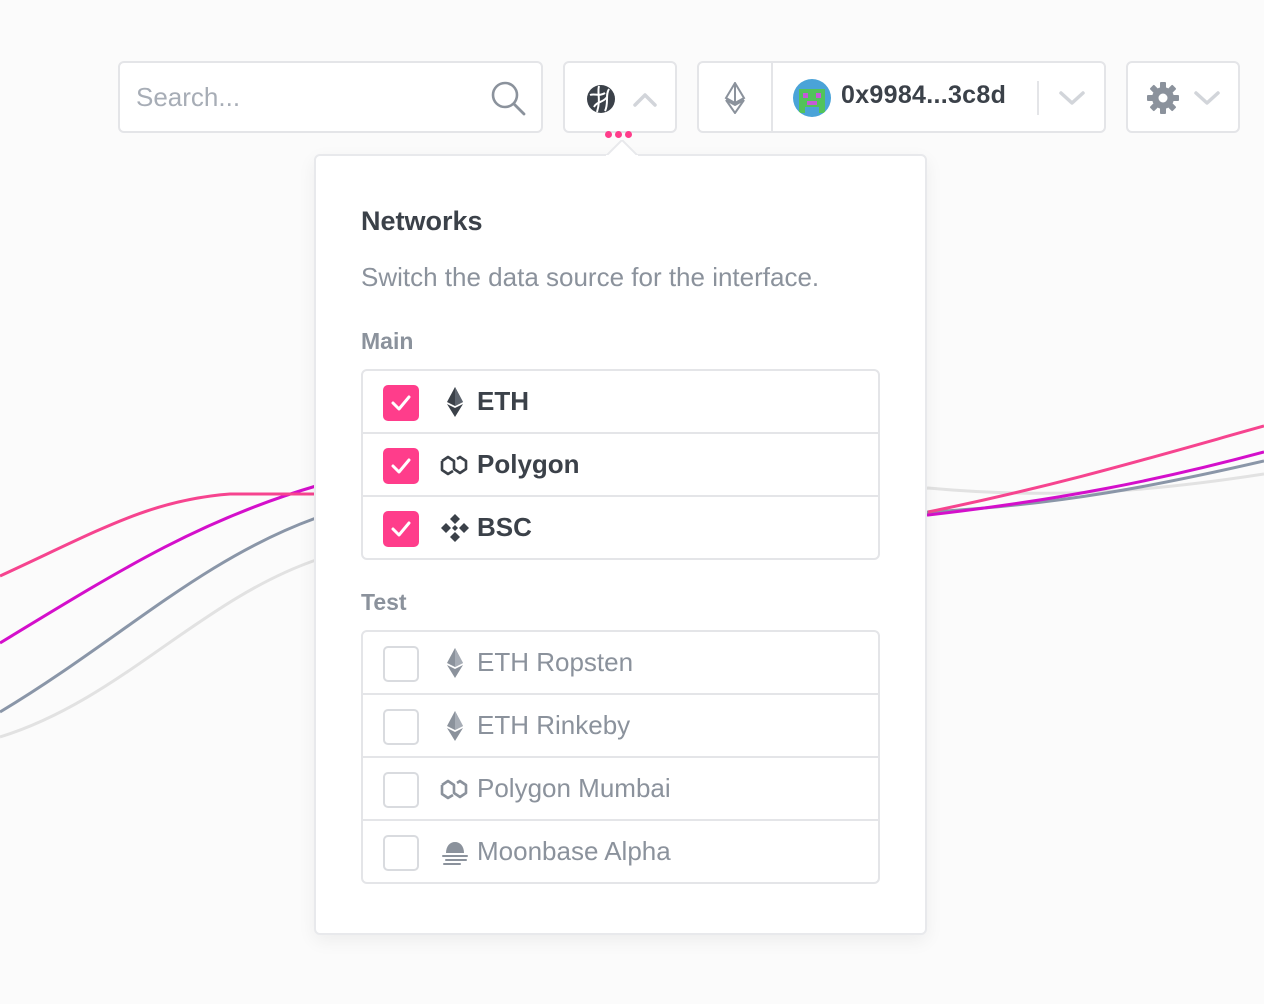 The image size is (1264, 1004). I want to click on networks-title: Networks, so click(422, 221).